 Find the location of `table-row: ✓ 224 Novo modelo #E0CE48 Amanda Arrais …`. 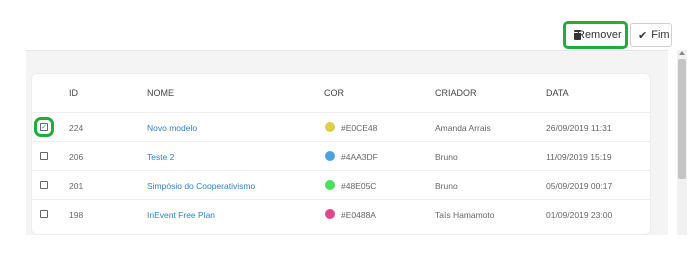

table-row: ✓ 224 Novo modelo #E0CE48 Amanda Arrais … is located at coordinates (341, 126).